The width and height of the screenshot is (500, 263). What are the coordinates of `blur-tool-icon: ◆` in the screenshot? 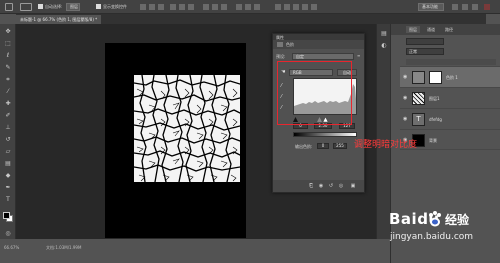 It's located at (8, 176).